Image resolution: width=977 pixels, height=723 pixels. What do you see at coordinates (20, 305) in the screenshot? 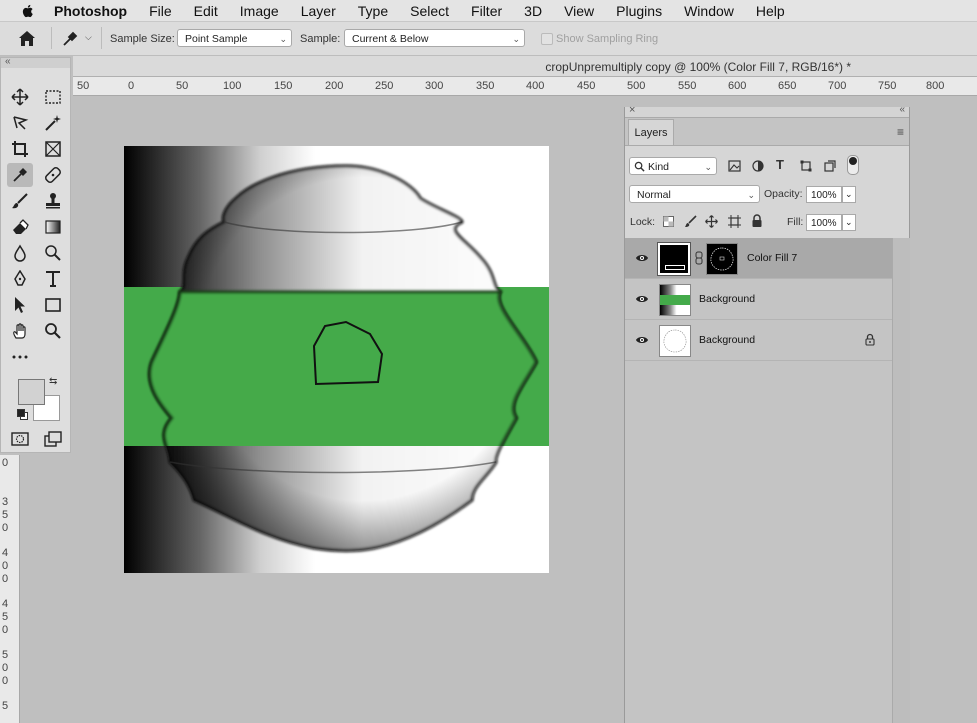
I see `path-selection-tool-icon` at bounding box center [20, 305].